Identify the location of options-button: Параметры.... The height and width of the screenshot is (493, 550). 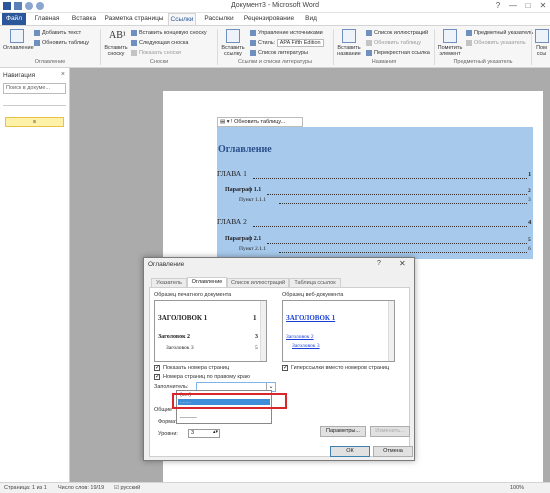
(343, 431).